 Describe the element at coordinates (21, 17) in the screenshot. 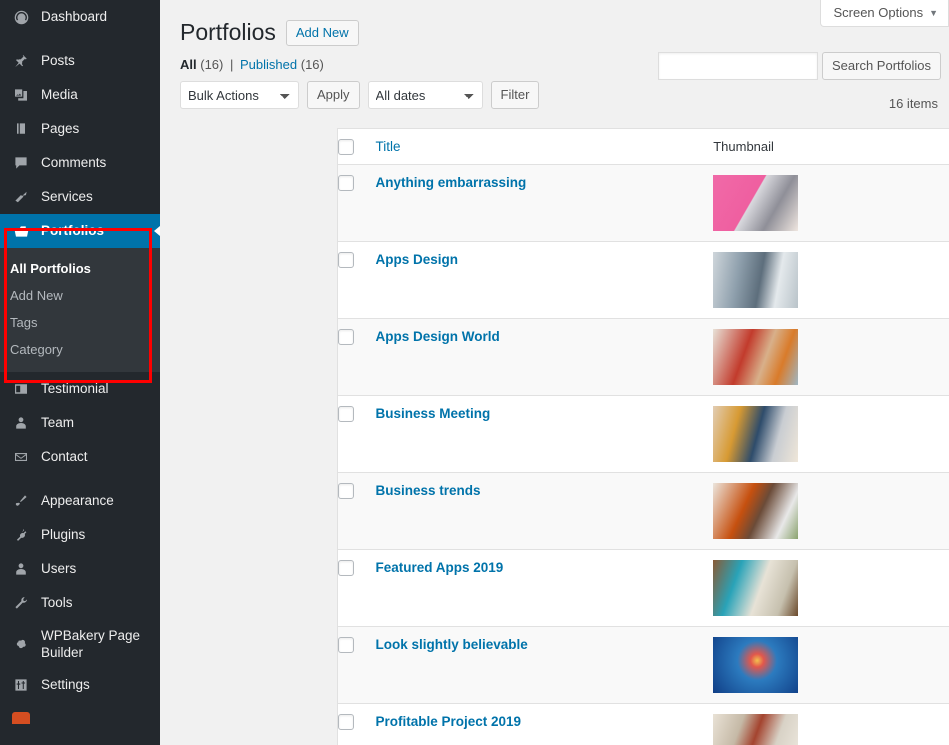

I see `dashboard-icon` at that location.